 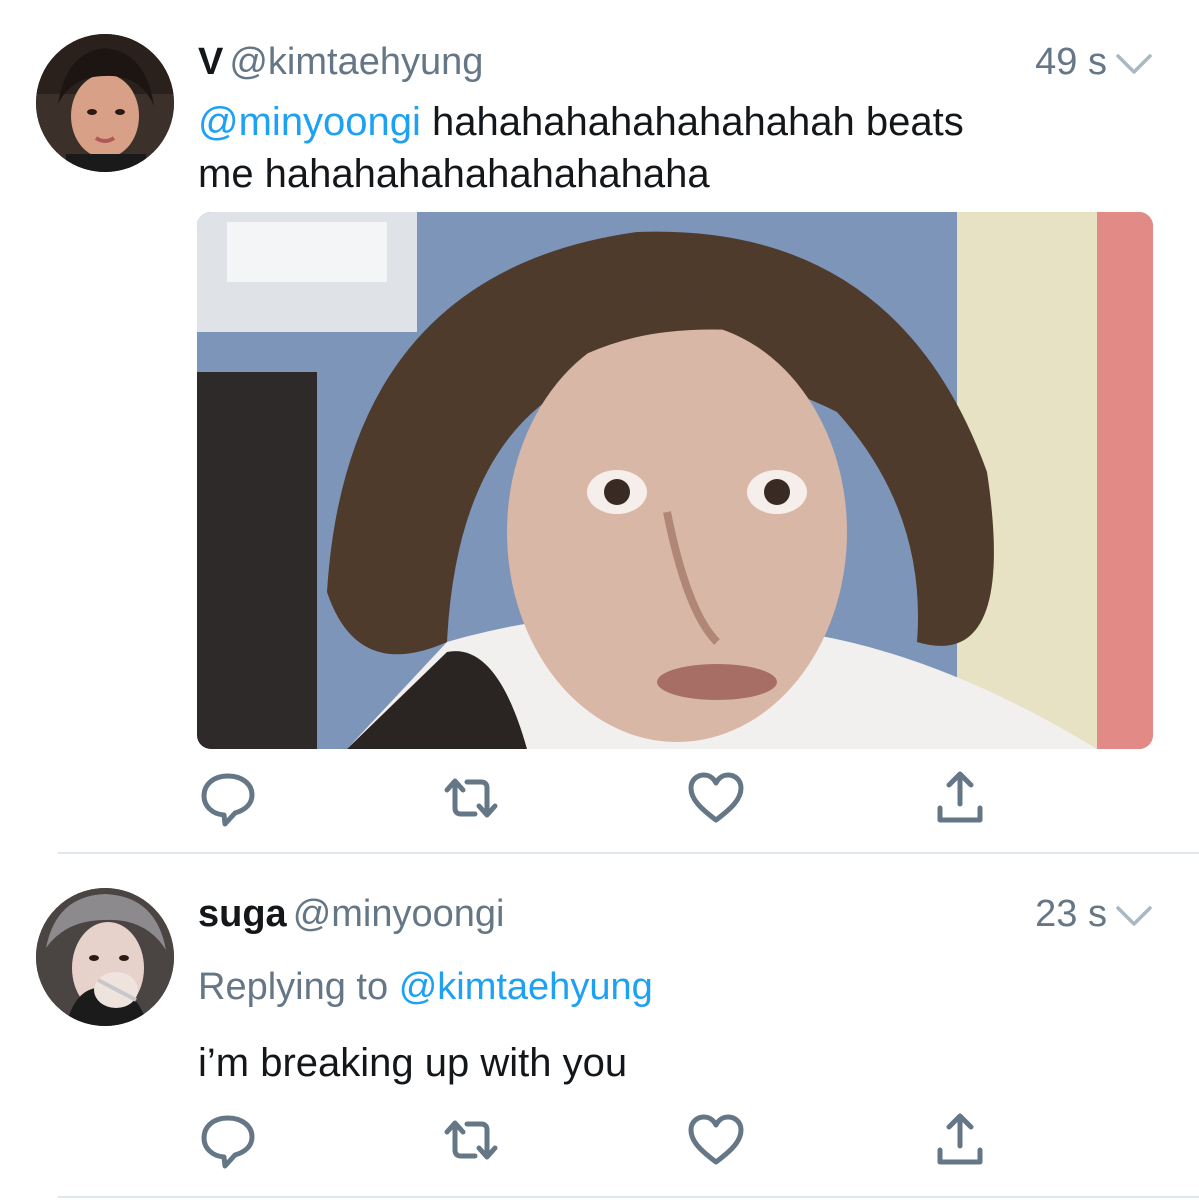 I want to click on tweet-text-line1: i’m breaking up with you, so click(x=413, y=1063).